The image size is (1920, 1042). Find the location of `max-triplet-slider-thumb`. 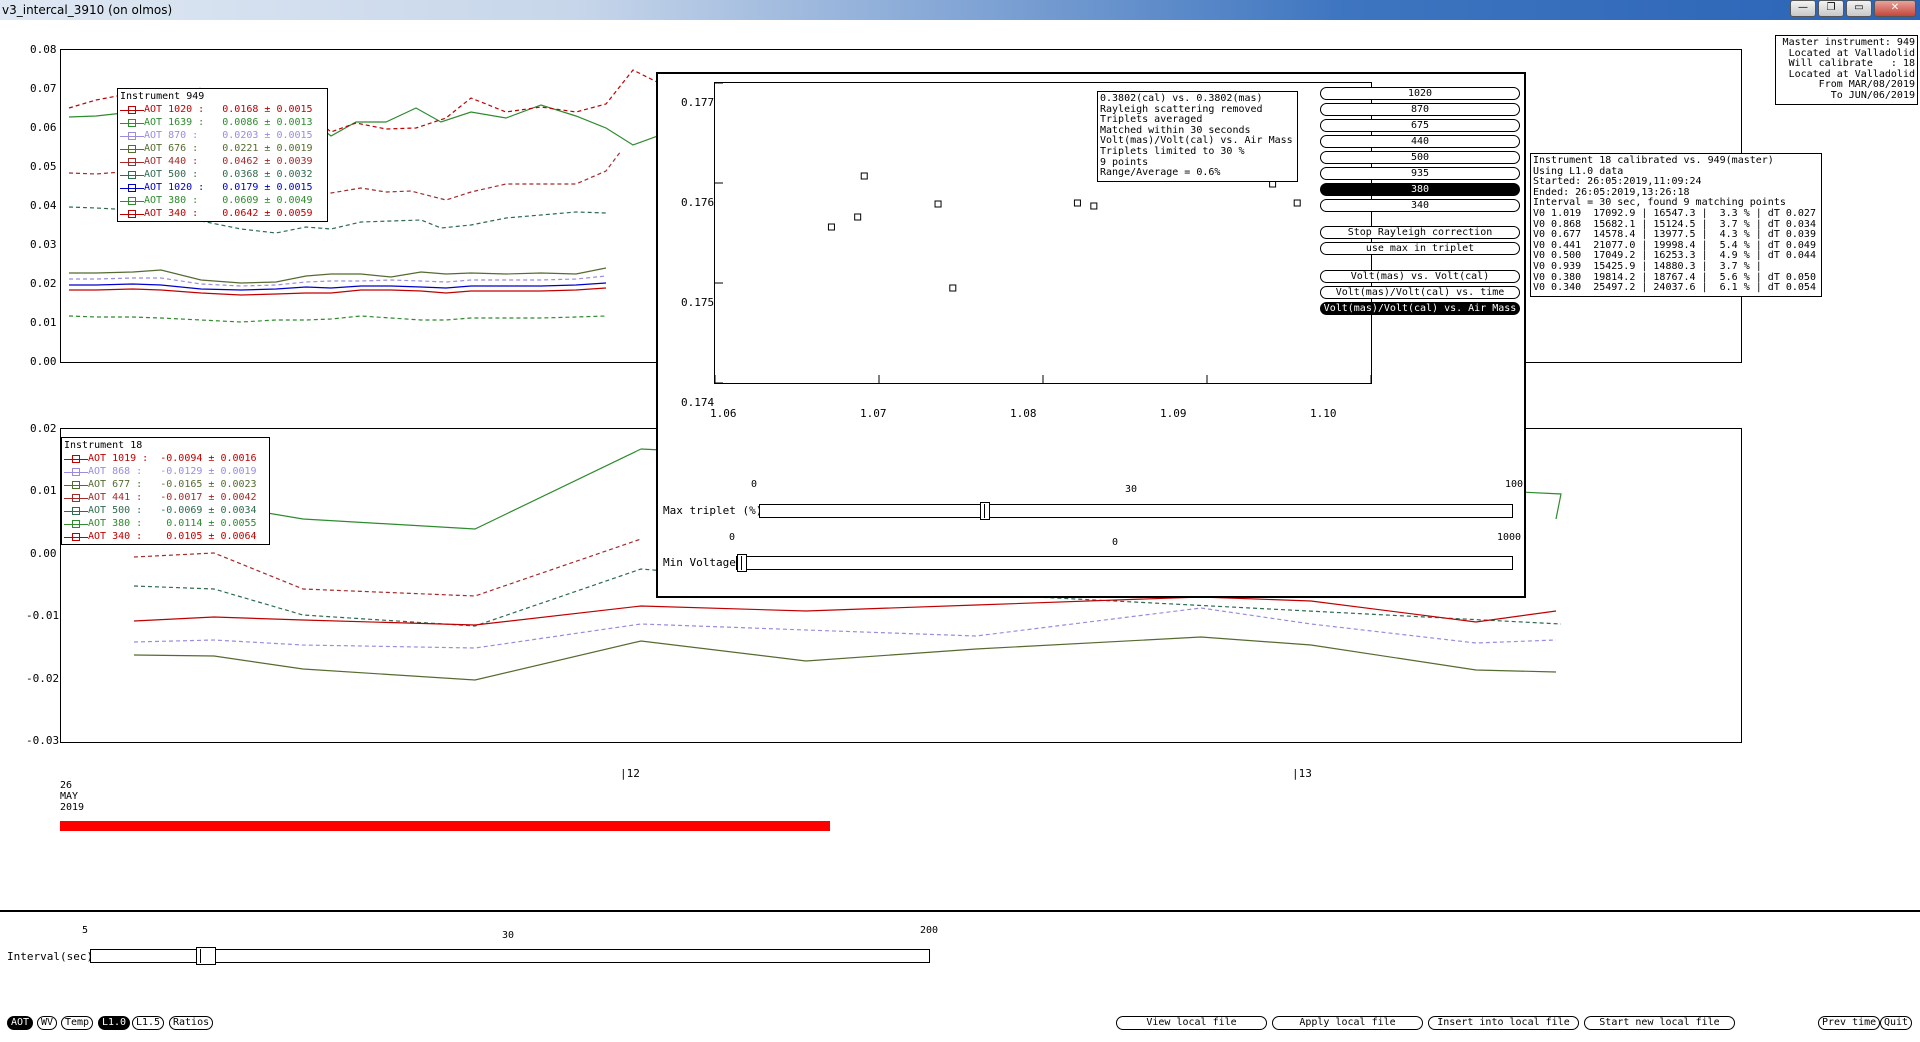

max-triplet-slider-thumb is located at coordinates (985, 511).